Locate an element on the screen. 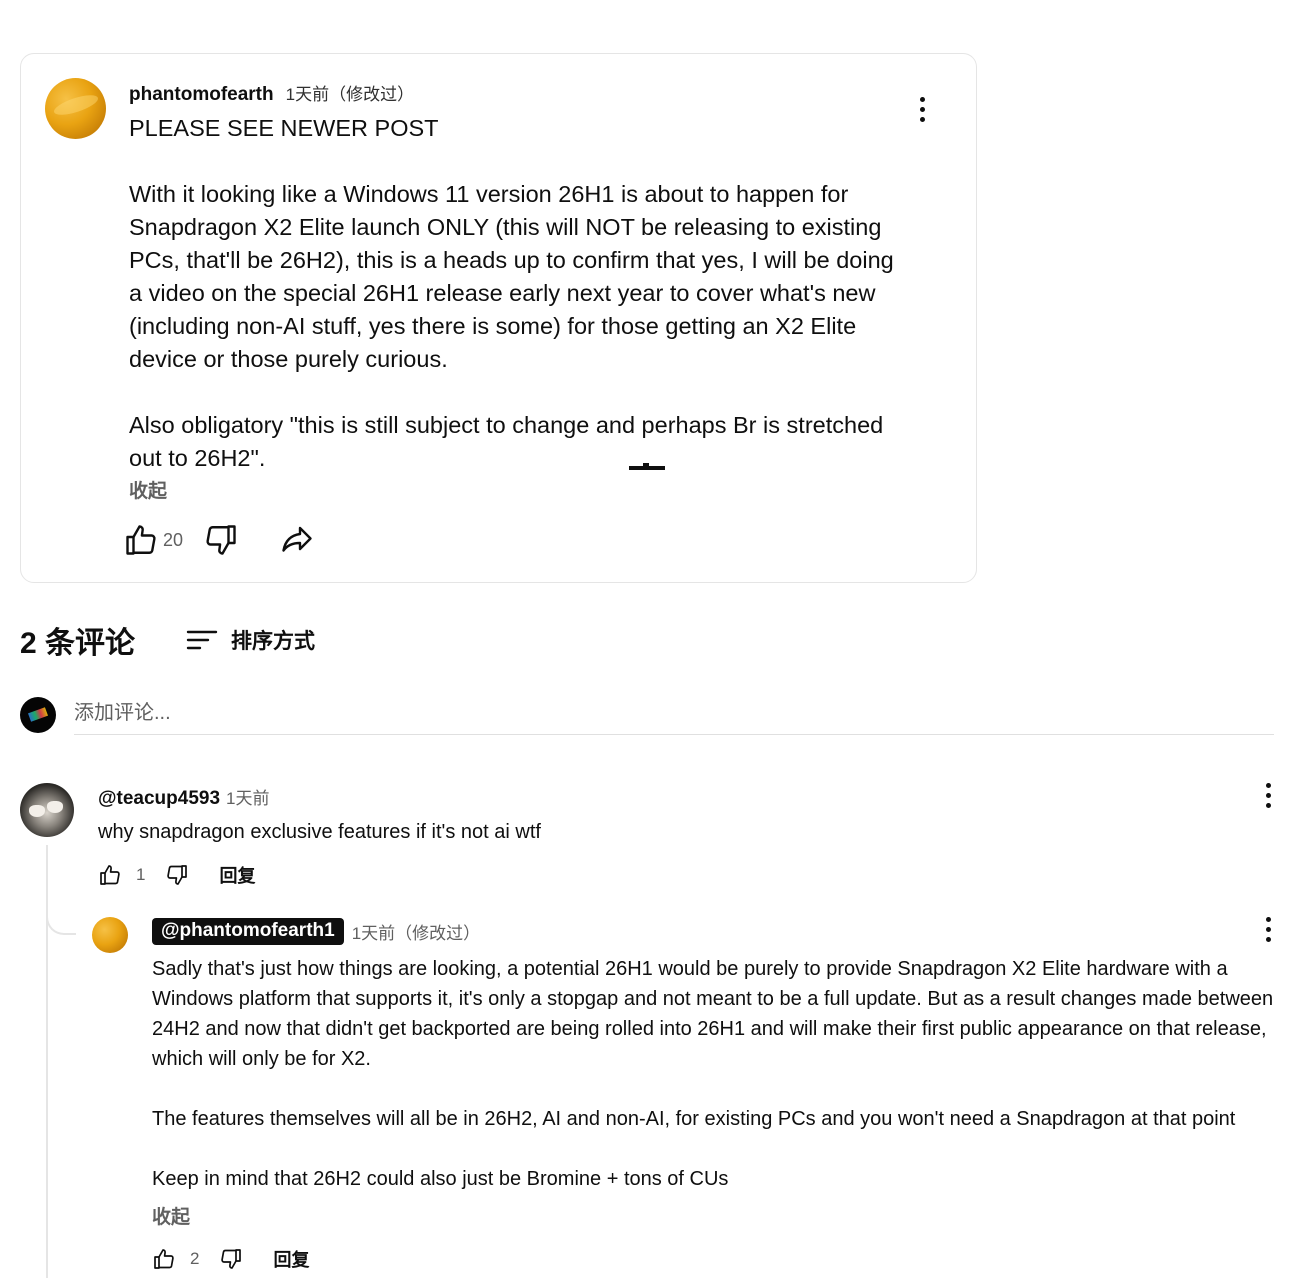  share-icon is located at coordinates (297, 539).